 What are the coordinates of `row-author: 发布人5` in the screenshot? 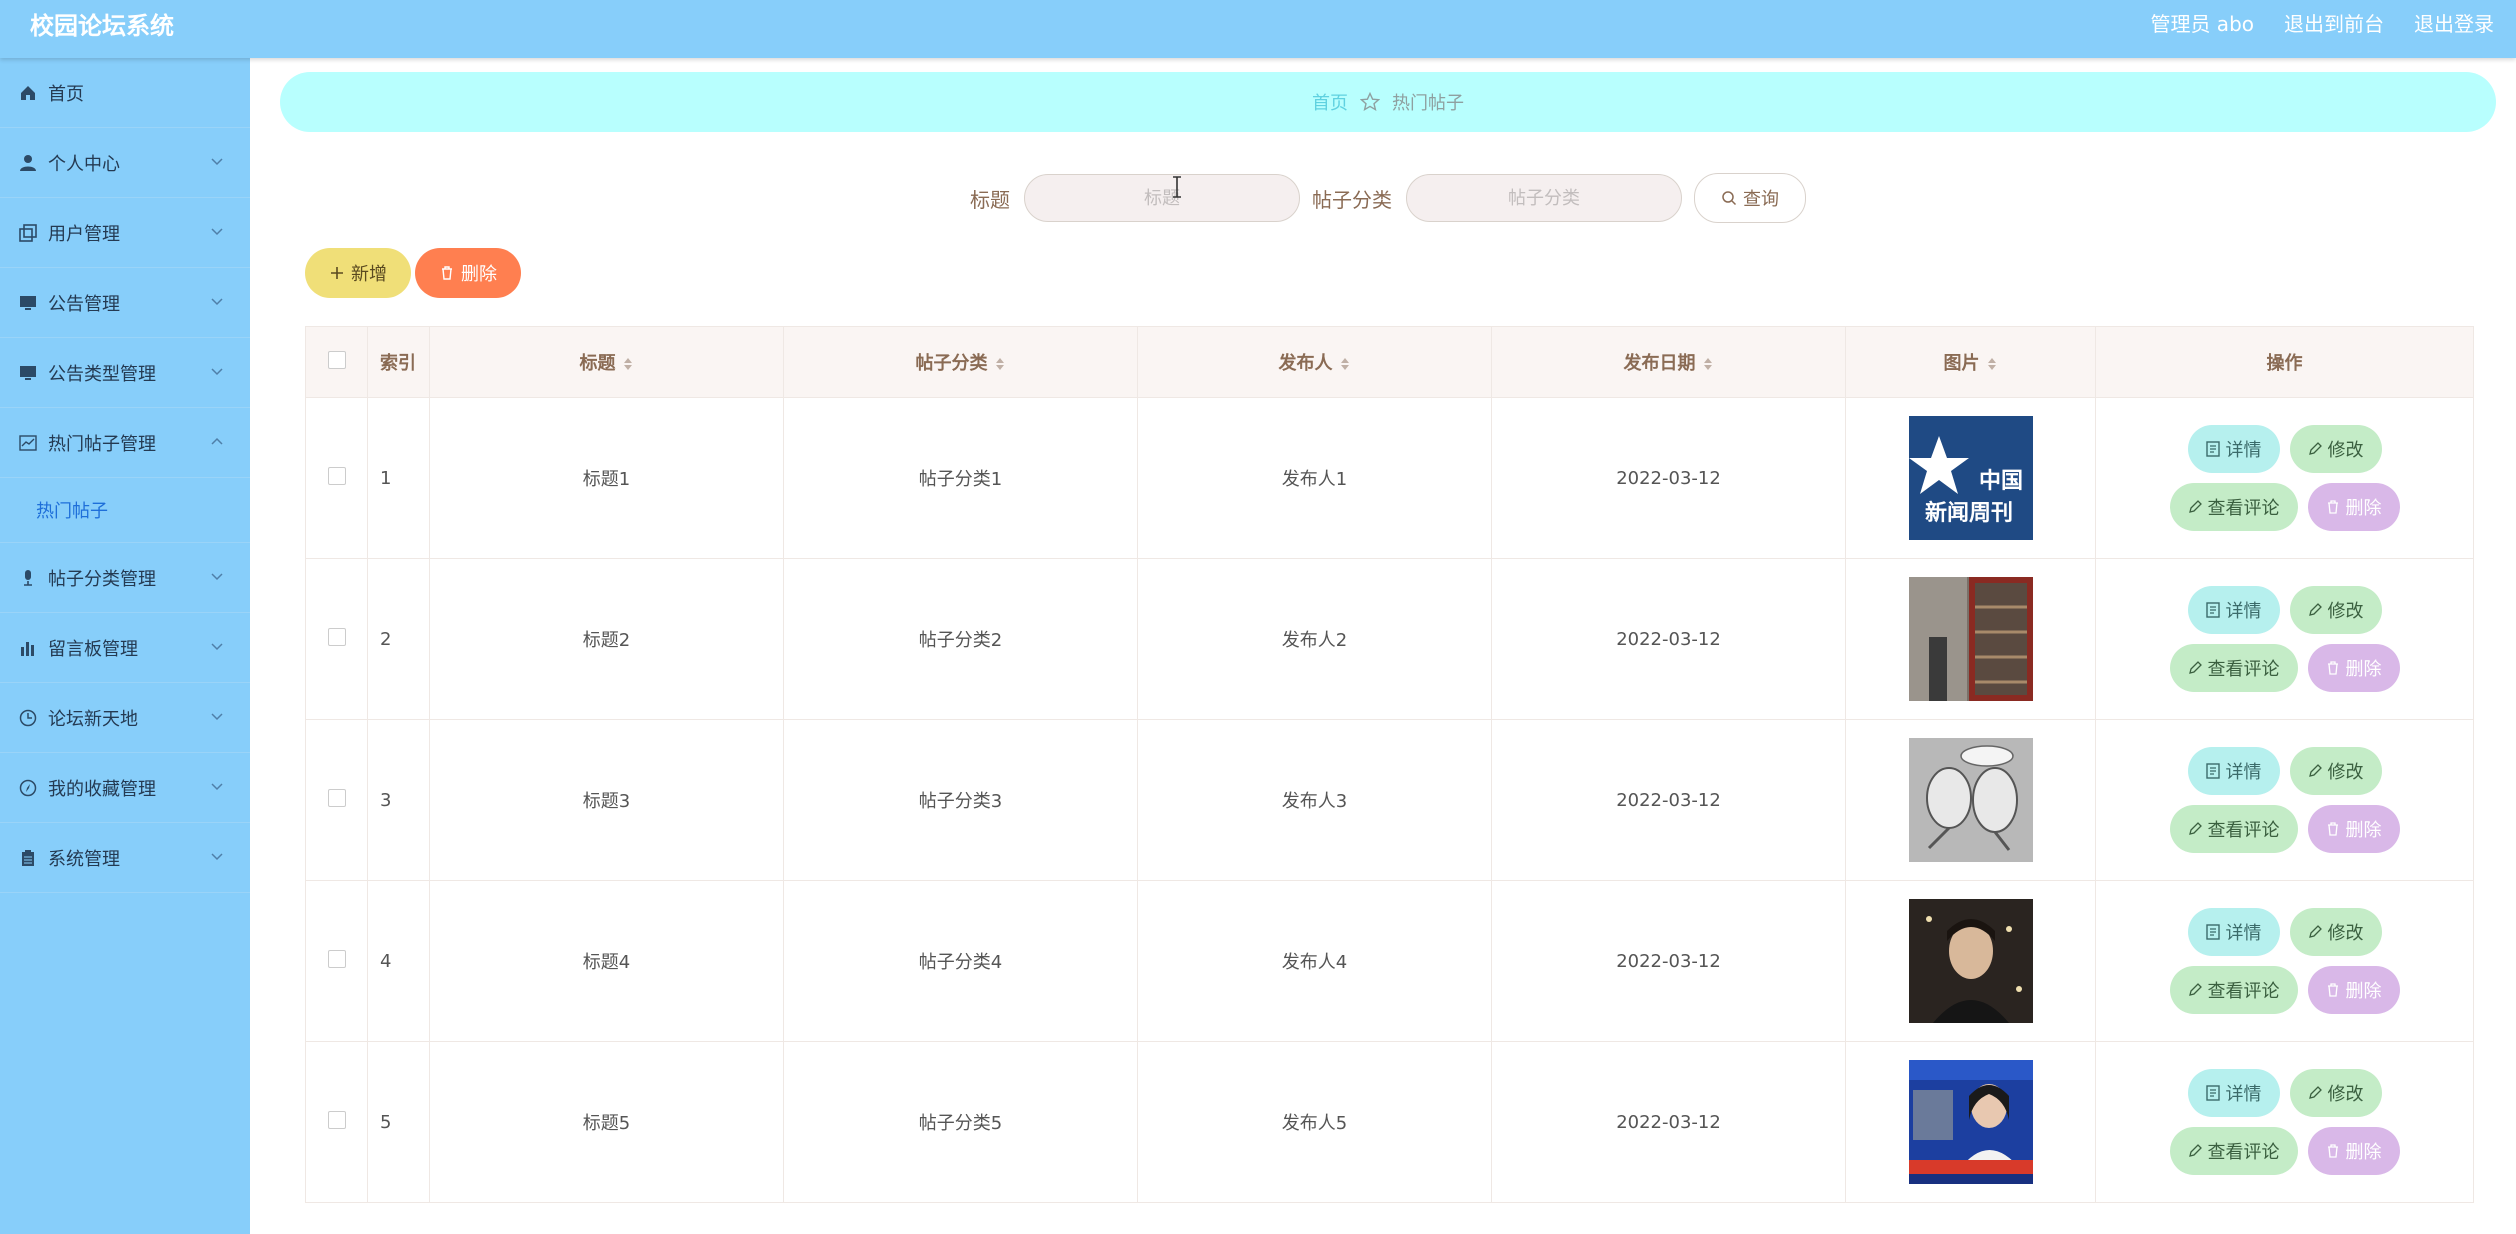 It's located at (1314, 1122).